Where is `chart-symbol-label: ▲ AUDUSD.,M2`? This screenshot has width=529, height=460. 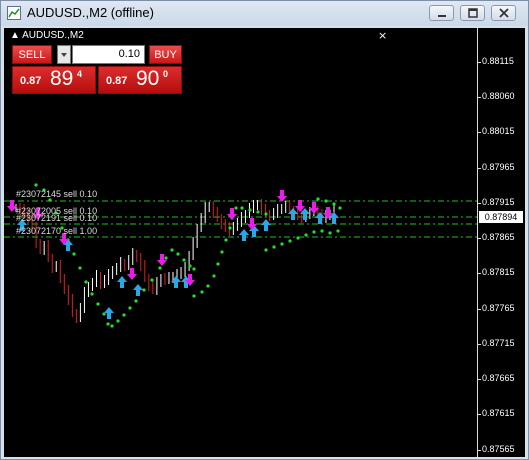
chart-symbol-label: ▲ AUDUSD.,M2 is located at coordinates (47, 35).